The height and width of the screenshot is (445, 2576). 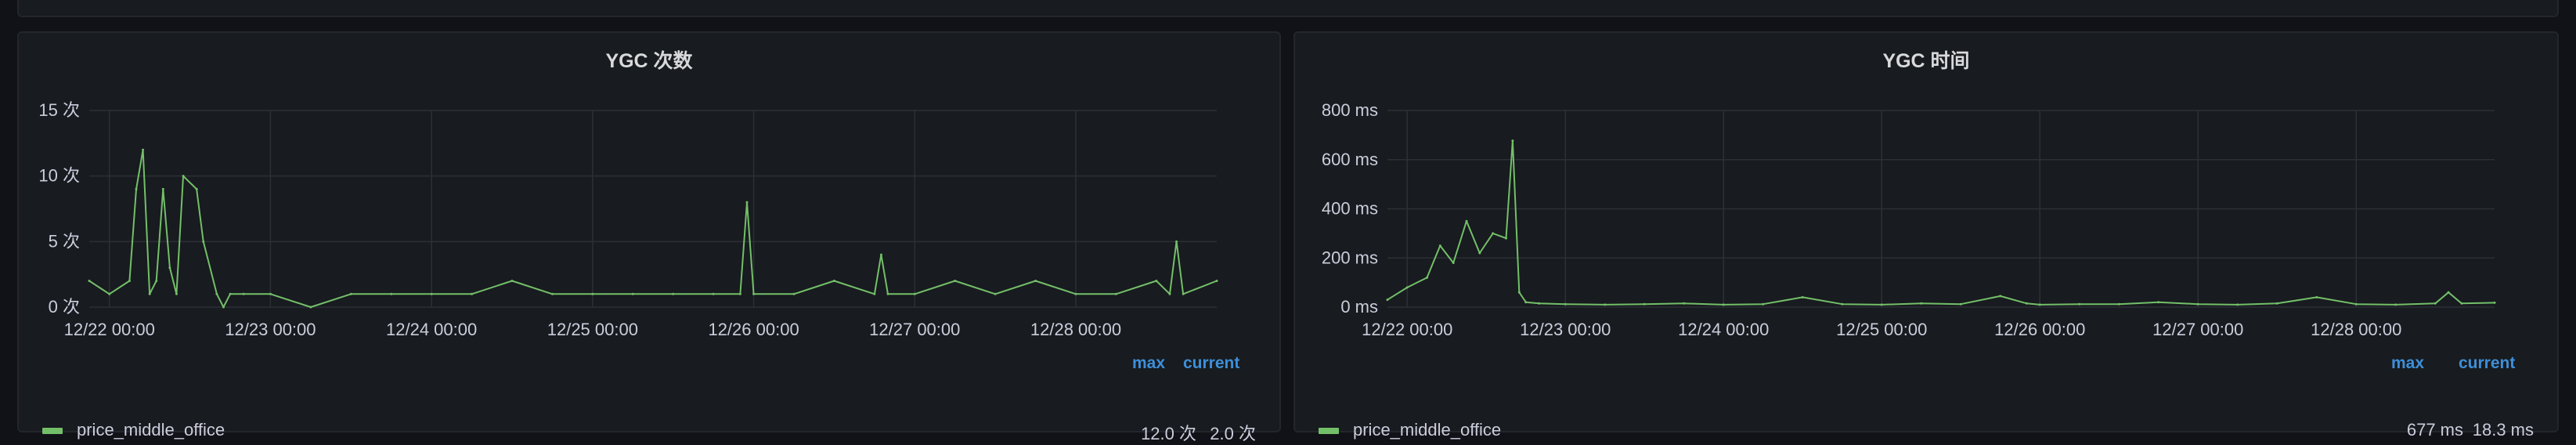 What do you see at coordinates (1927, 432) in the screenshot?
I see `legend-row: price_middle_office 677 ms 18.3 ms` at bounding box center [1927, 432].